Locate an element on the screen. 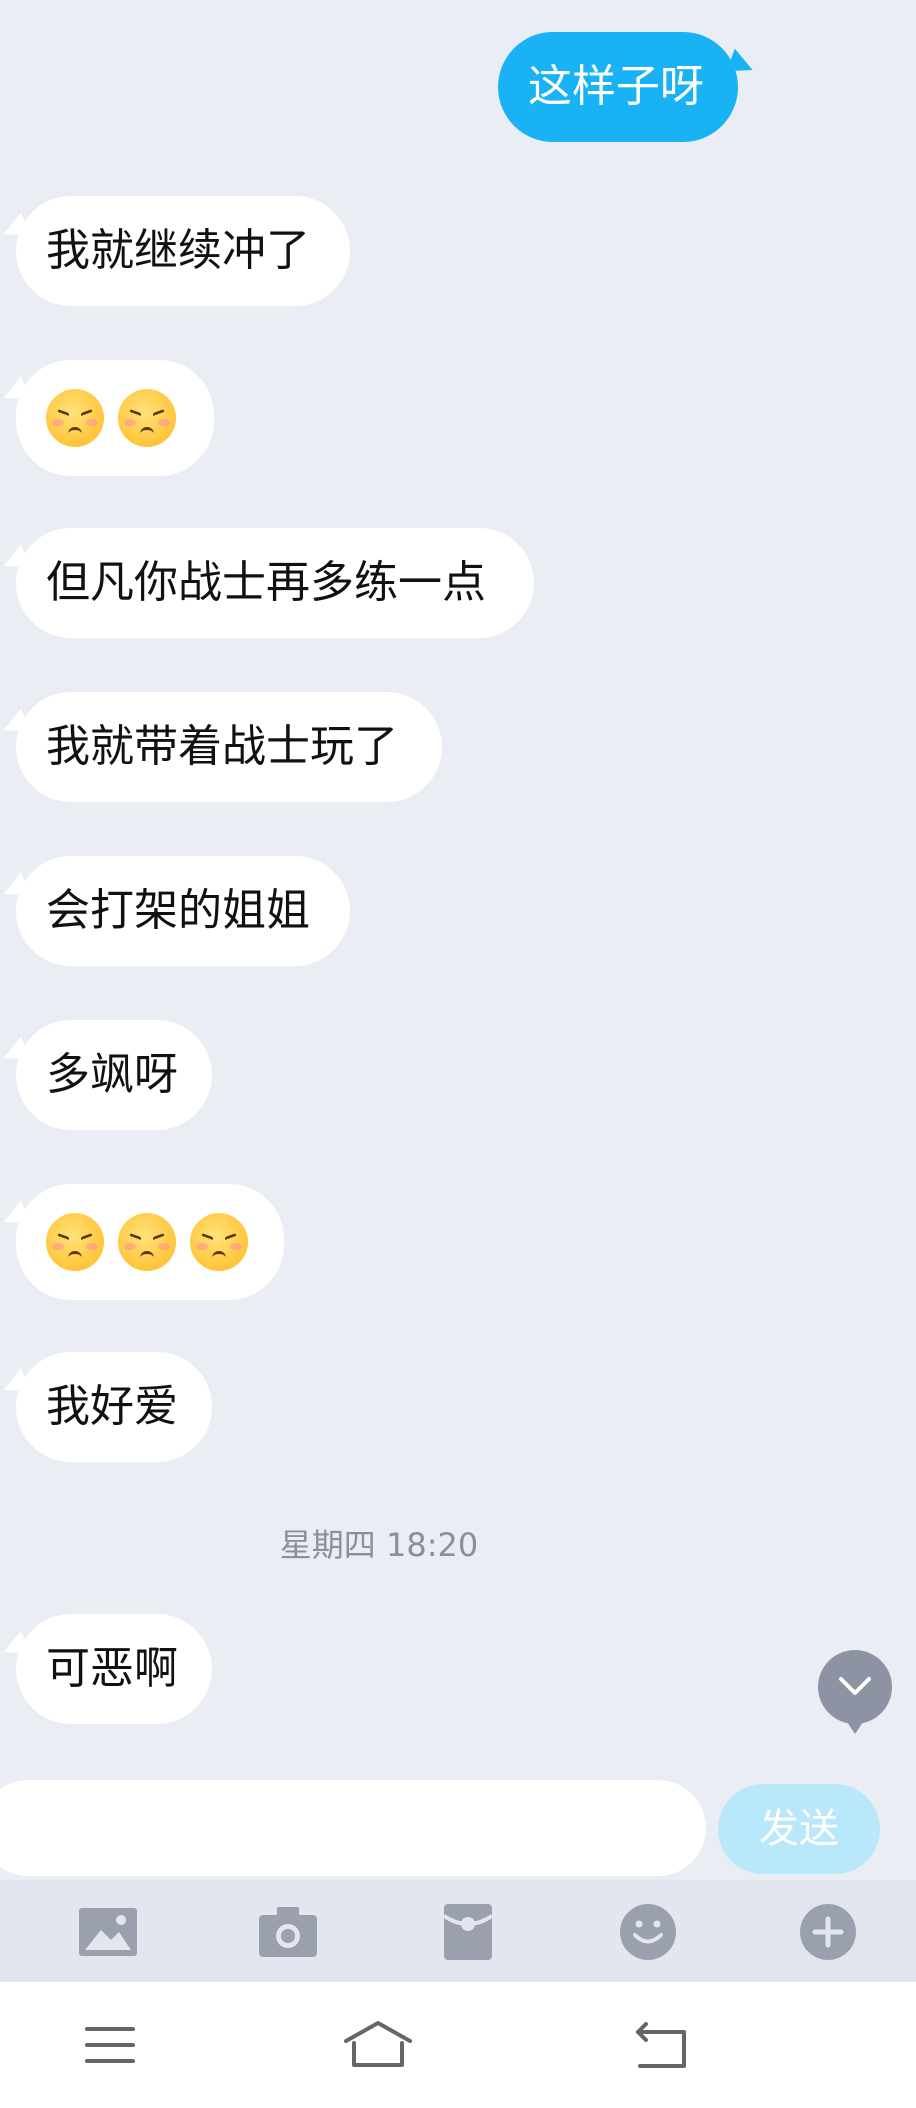  emoji-button is located at coordinates (648, 1932).